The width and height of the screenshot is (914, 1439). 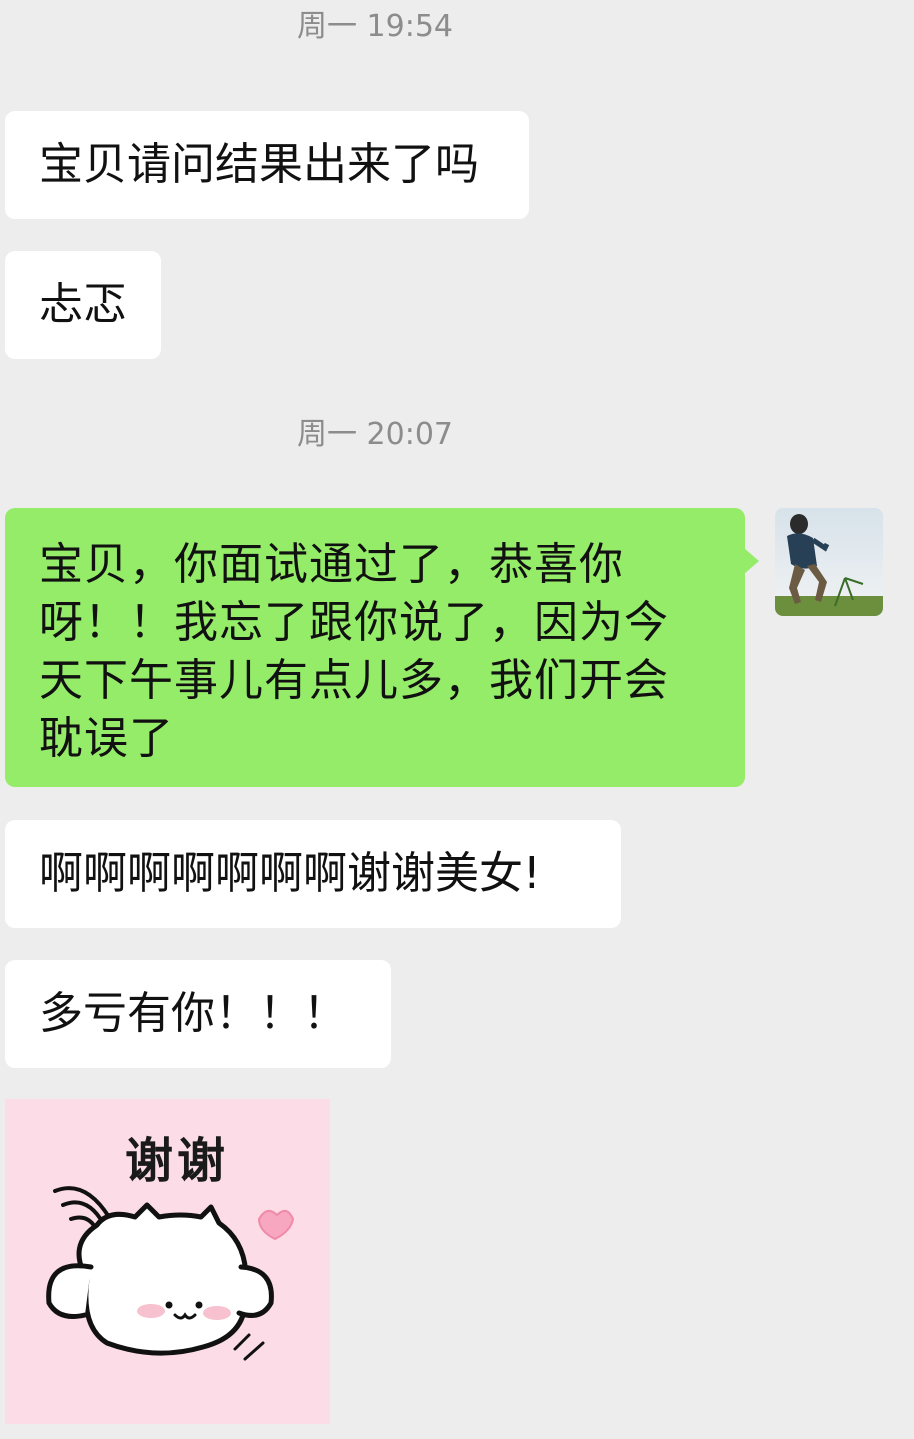 I want to click on sticker-message: 谢谢, so click(x=167, y=1261).